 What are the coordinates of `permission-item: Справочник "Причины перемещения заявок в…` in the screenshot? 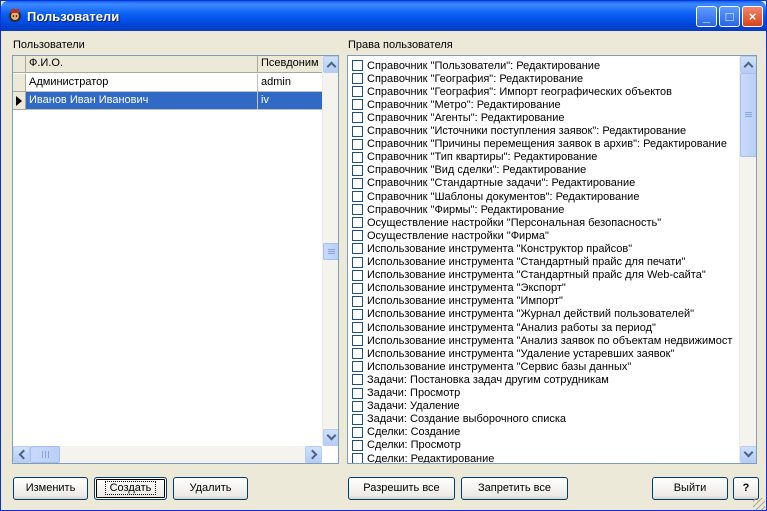 It's located at (539, 144).